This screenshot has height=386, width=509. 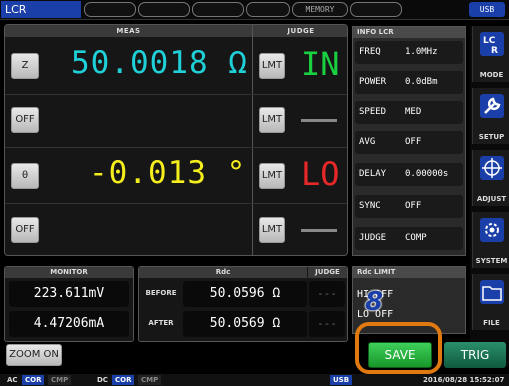 I want to click on rdc-judge-header: JUDGE, so click(x=327, y=272).